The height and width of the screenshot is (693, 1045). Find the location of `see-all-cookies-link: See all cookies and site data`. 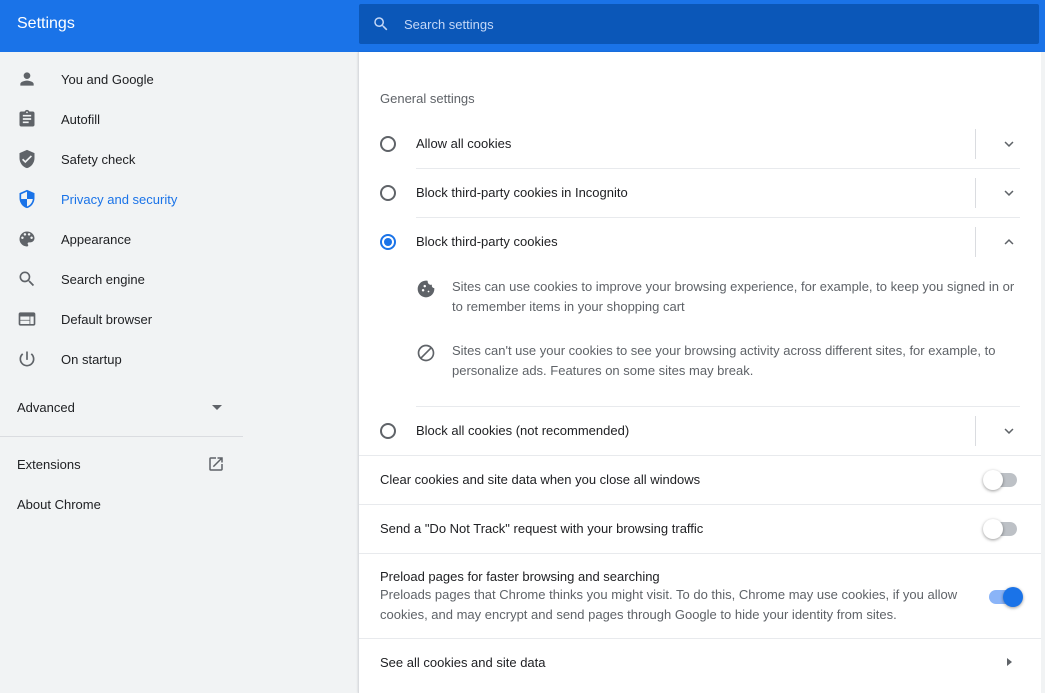

see-all-cookies-link: See all cookies and site data is located at coordinates (700, 662).